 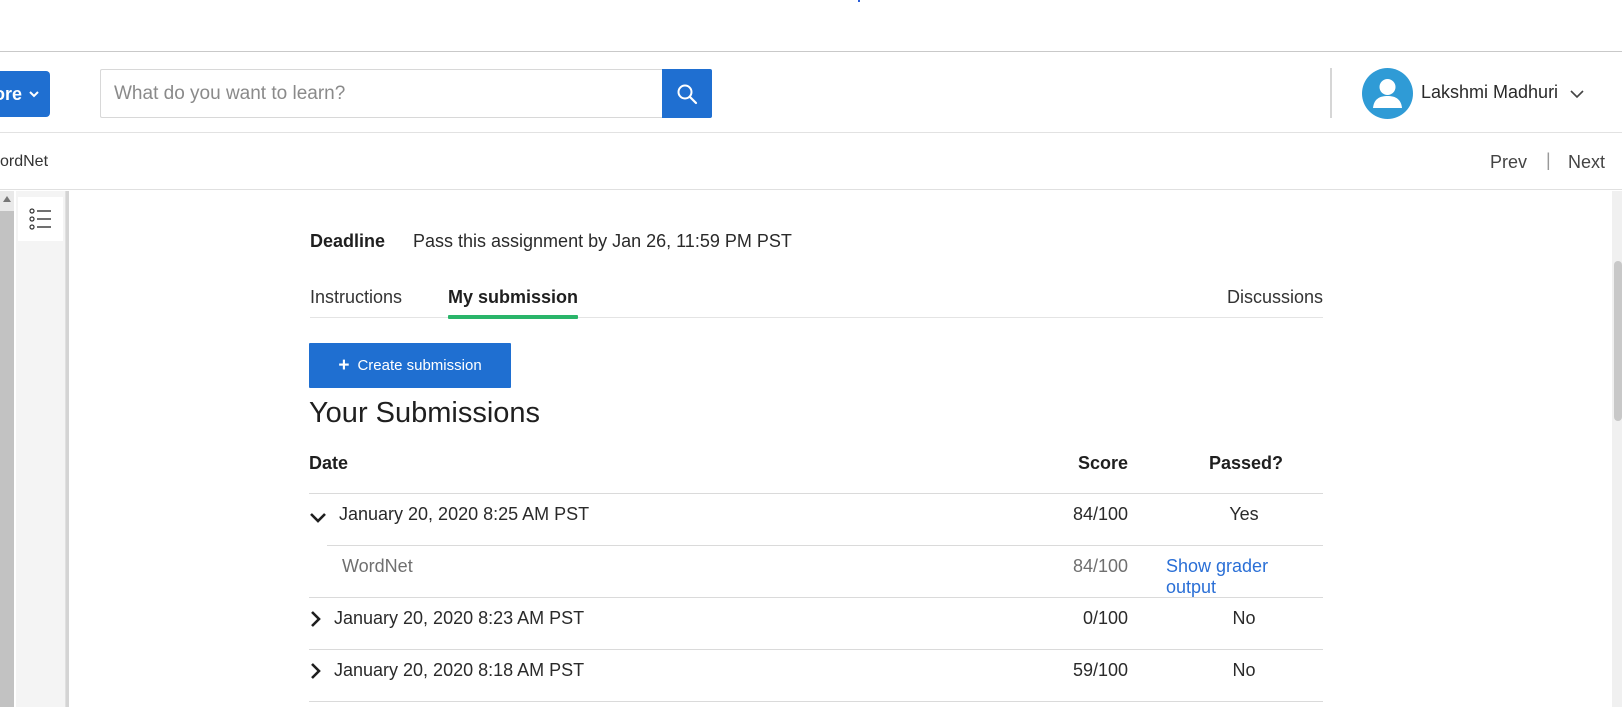 I want to click on browser-top-strip, so click(x=811, y=26).